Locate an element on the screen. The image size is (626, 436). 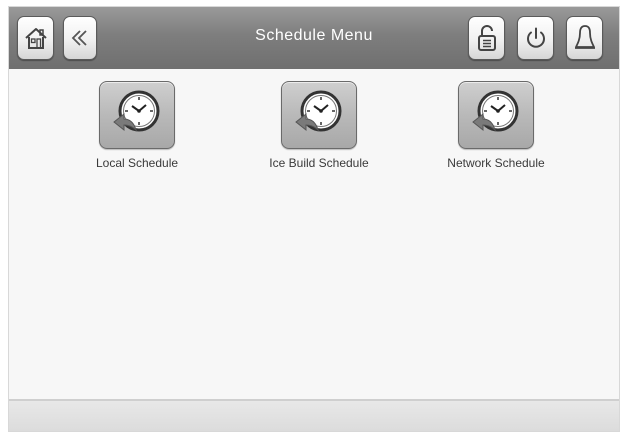
page-title: Schedule Menu is located at coordinates (314, 35).